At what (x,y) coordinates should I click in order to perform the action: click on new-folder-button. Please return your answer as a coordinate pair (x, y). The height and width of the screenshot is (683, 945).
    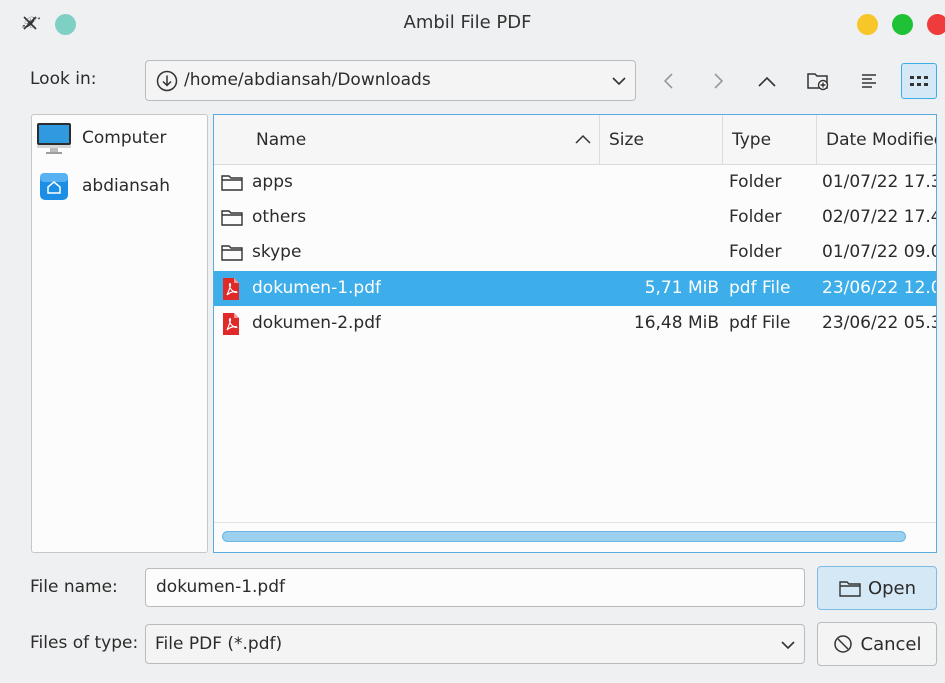
    Looking at the image, I should click on (818, 81).